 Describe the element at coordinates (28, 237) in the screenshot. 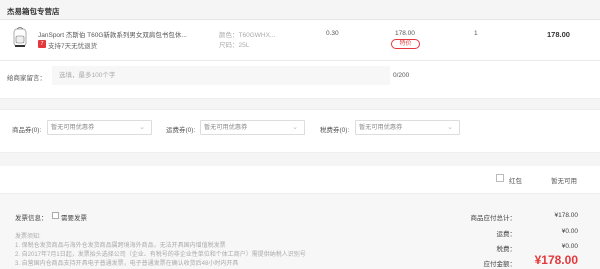

I see `invoice-notes-title: 发票须知:` at that location.